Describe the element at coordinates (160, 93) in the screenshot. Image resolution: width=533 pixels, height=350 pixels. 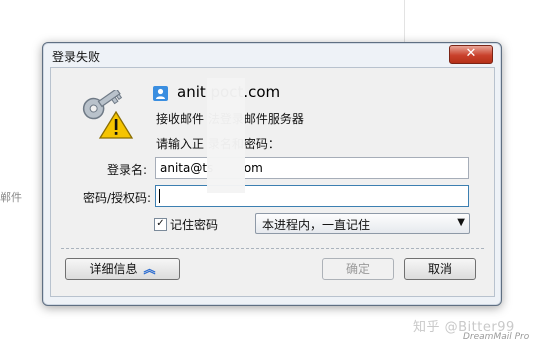
I see `account-icon` at that location.